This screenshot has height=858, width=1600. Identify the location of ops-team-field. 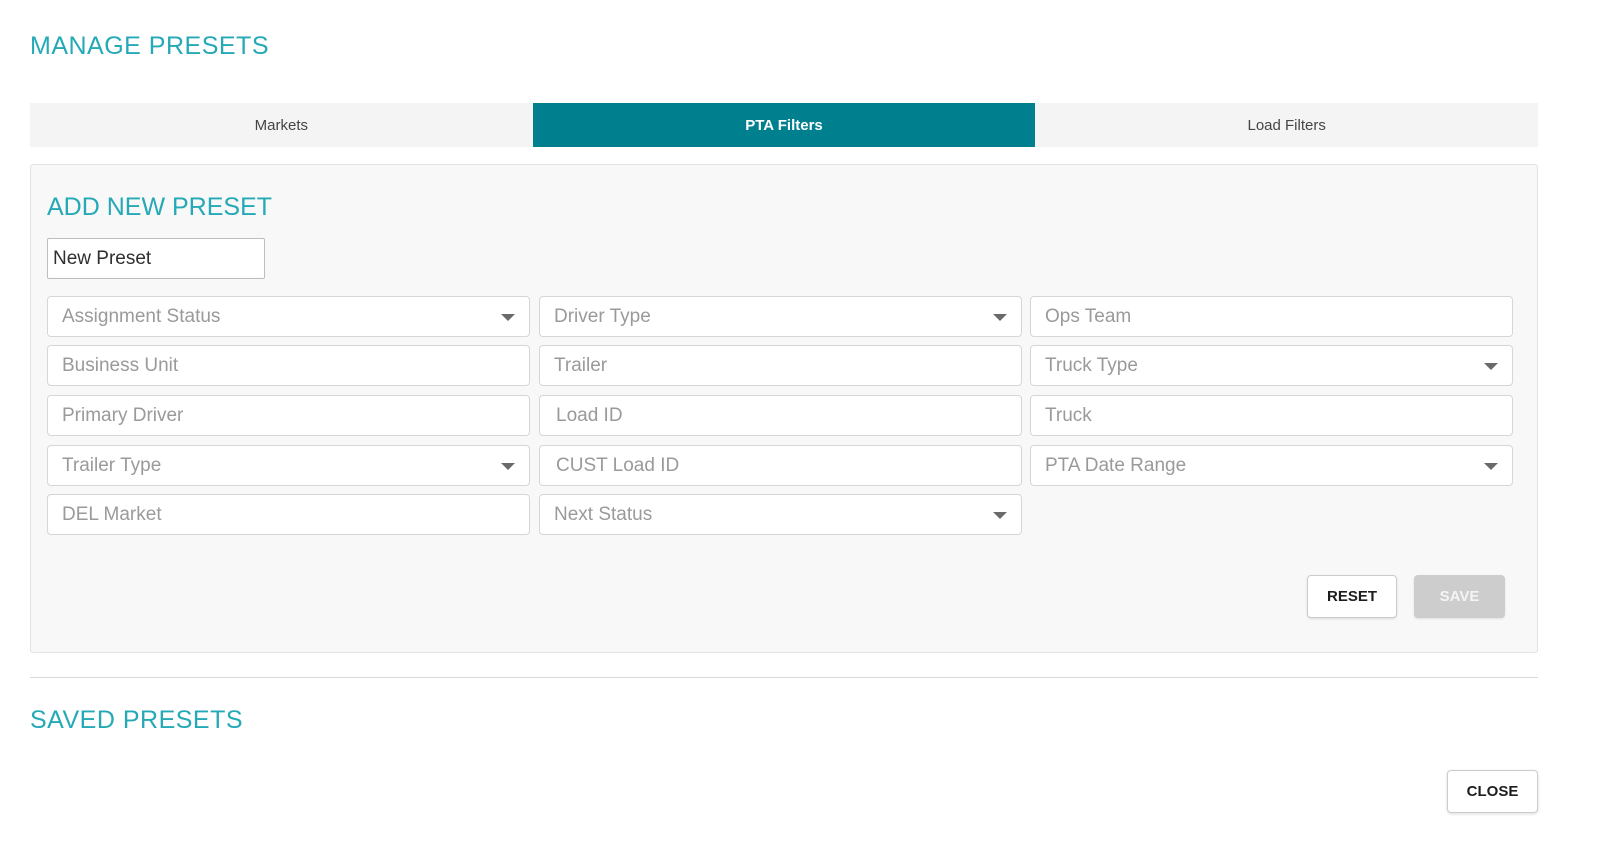
(1271, 316).